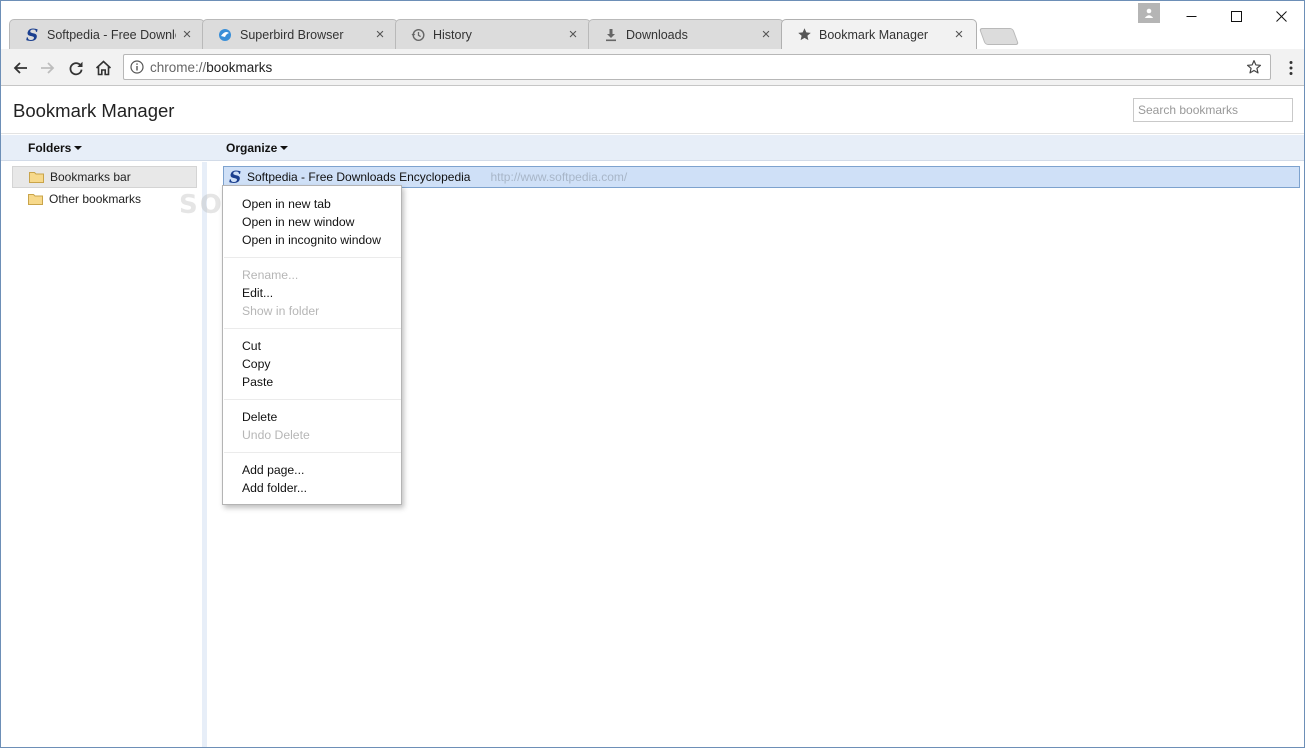 This screenshot has width=1305, height=748. Describe the element at coordinates (101, 454) in the screenshot. I see `folder-tree: Bookmarks bar Other bookmarks` at that location.